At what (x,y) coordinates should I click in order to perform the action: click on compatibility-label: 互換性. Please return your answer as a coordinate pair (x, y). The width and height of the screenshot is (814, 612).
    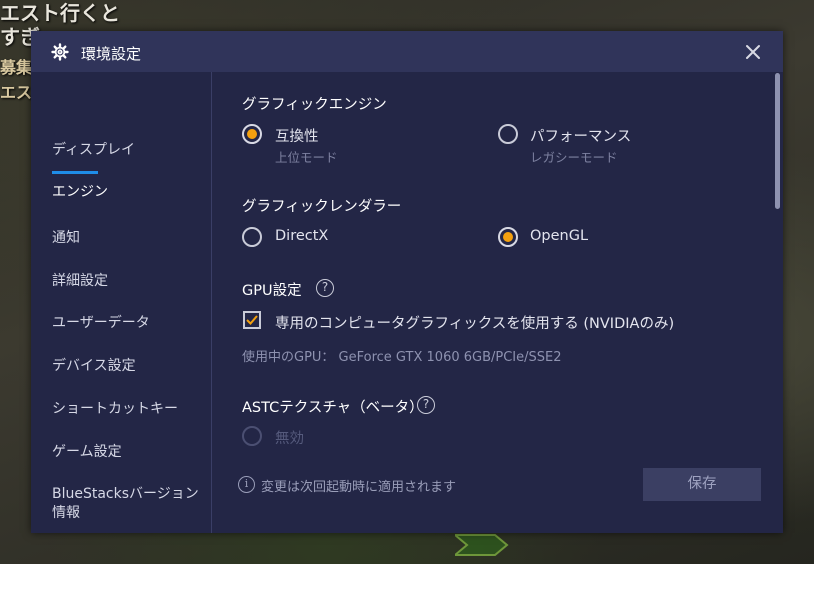
    Looking at the image, I should click on (297, 137).